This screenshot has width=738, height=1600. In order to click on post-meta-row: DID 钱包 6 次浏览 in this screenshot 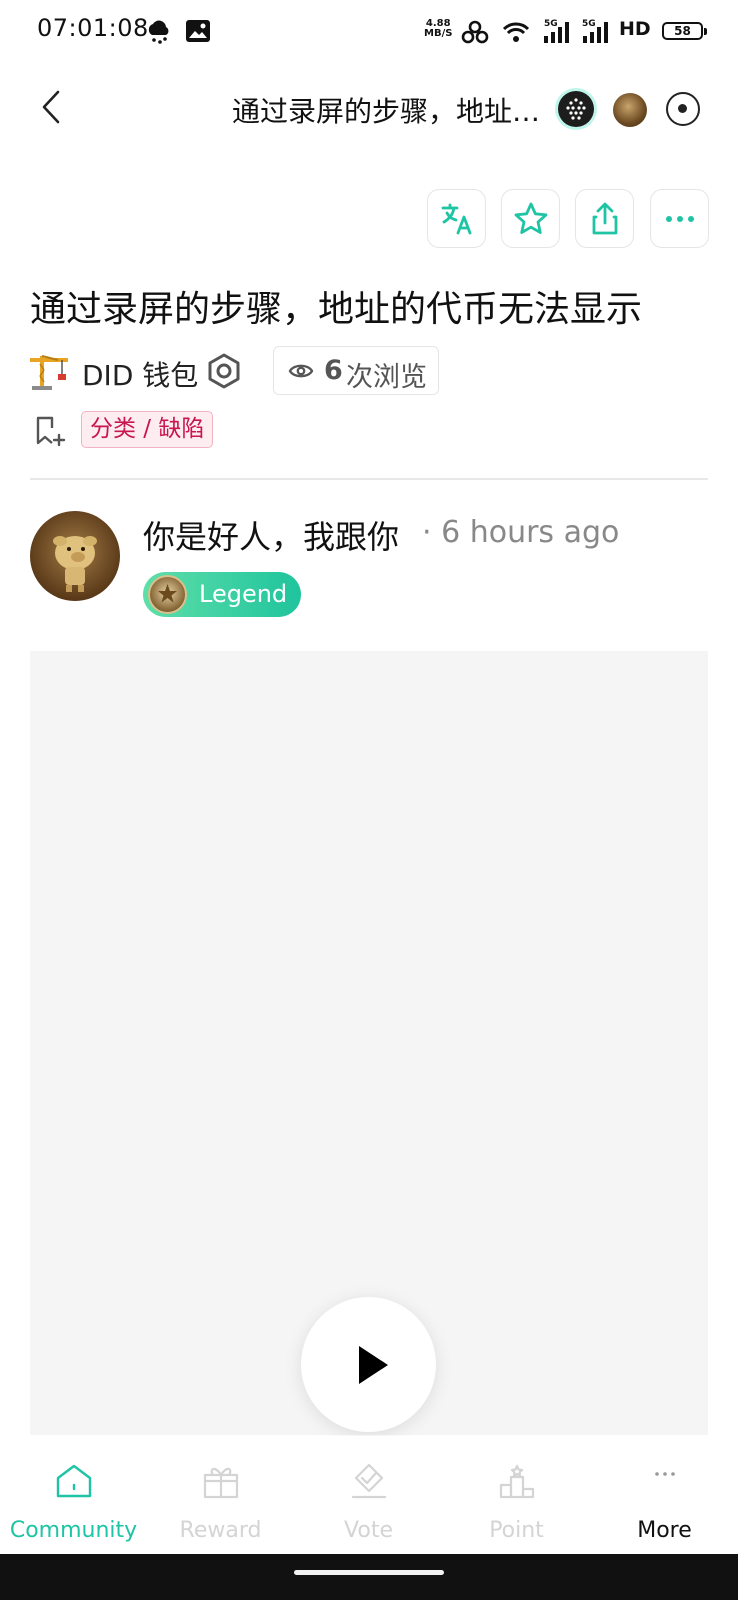, I will do `click(378, 371)`.